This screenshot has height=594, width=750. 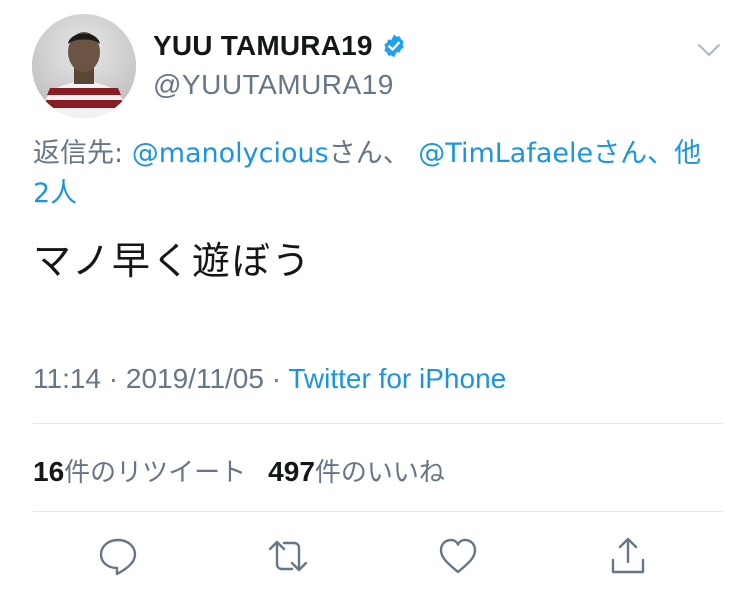 I want to click on chevron-down-icon, so click(x=709, y=50).